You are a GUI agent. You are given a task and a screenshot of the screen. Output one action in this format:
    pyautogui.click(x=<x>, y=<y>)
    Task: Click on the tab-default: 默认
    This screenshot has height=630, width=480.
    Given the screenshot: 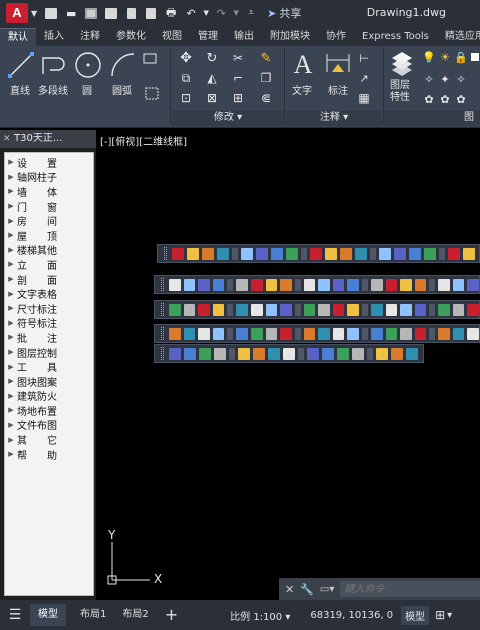 What is the action you would take?
    pyautogui.click(x=18, y=37)
    